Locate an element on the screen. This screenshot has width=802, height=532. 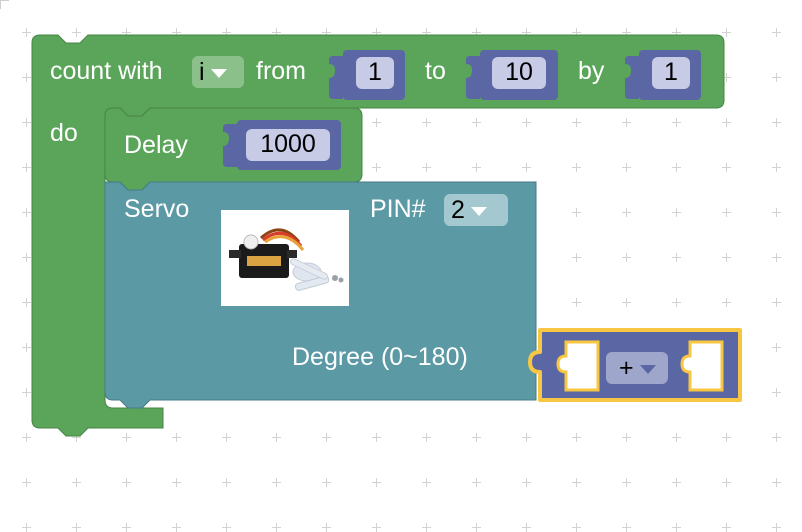
to-value-field: 10 is located at coordinates (519, 73).